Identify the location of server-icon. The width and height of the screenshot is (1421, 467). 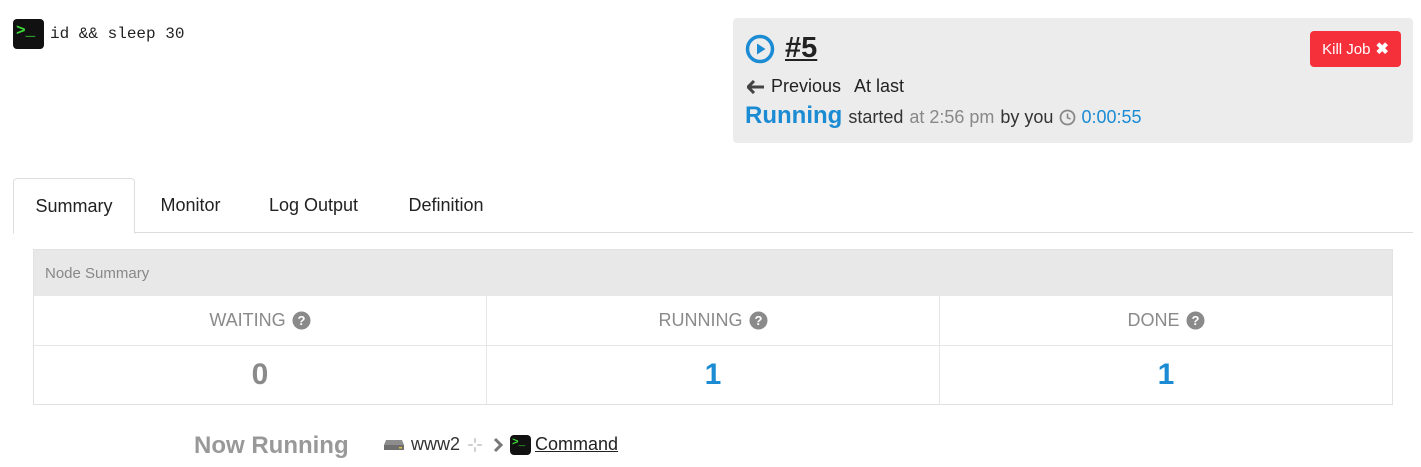
(394, 444).